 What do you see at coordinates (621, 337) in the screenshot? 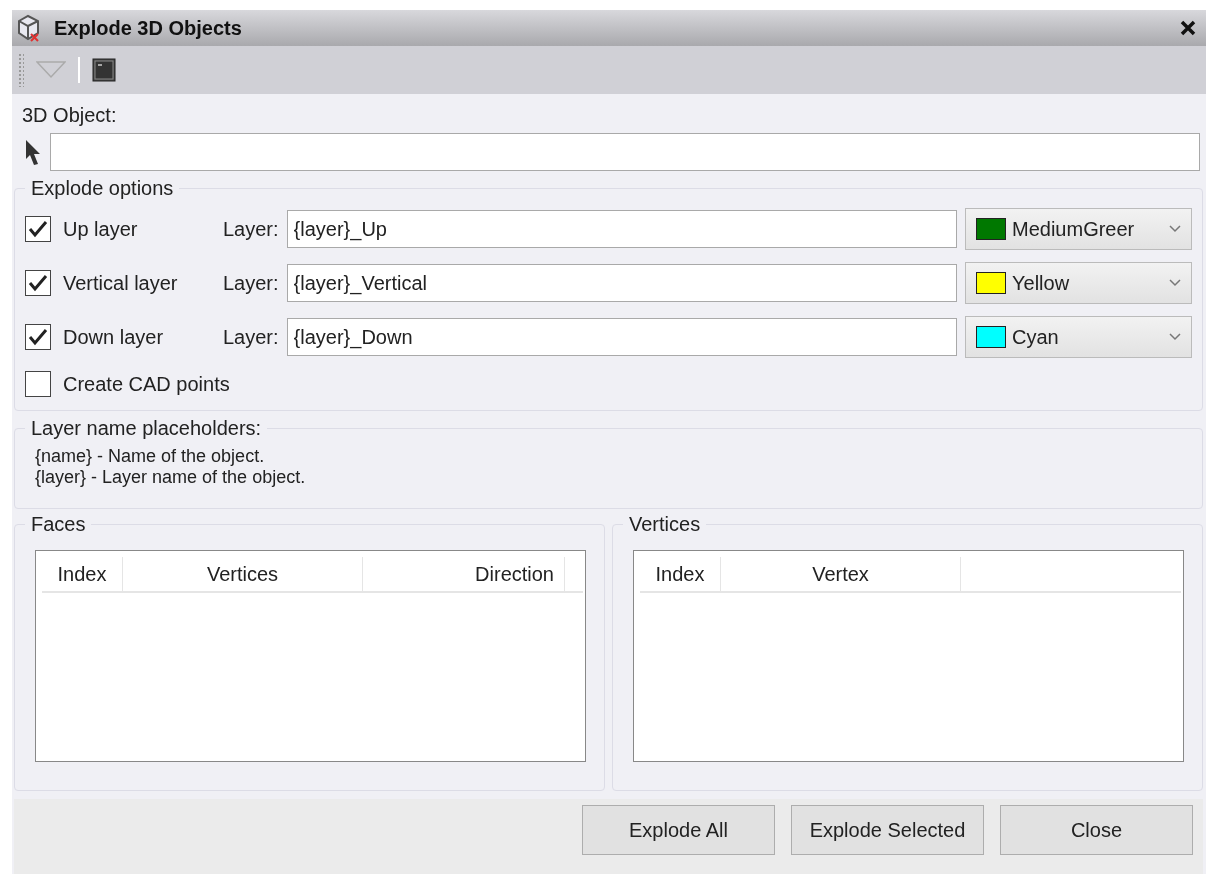
I see `layer-field: {layer}_Down` at bounding box center [621, 337].